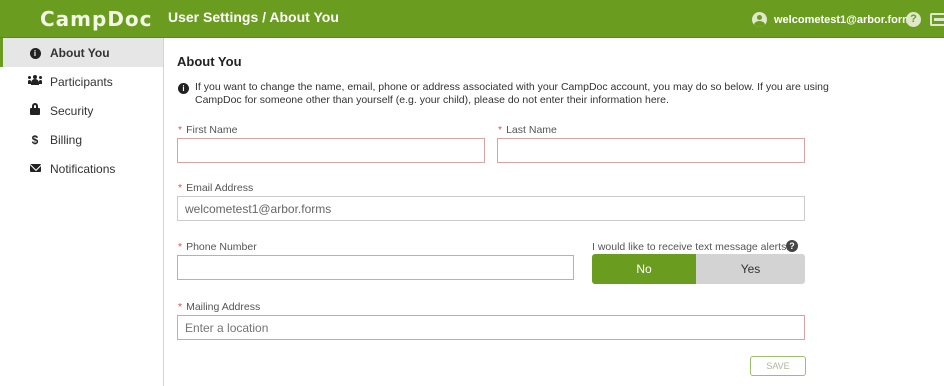  I want to click on users-icon, so click(35, 81).